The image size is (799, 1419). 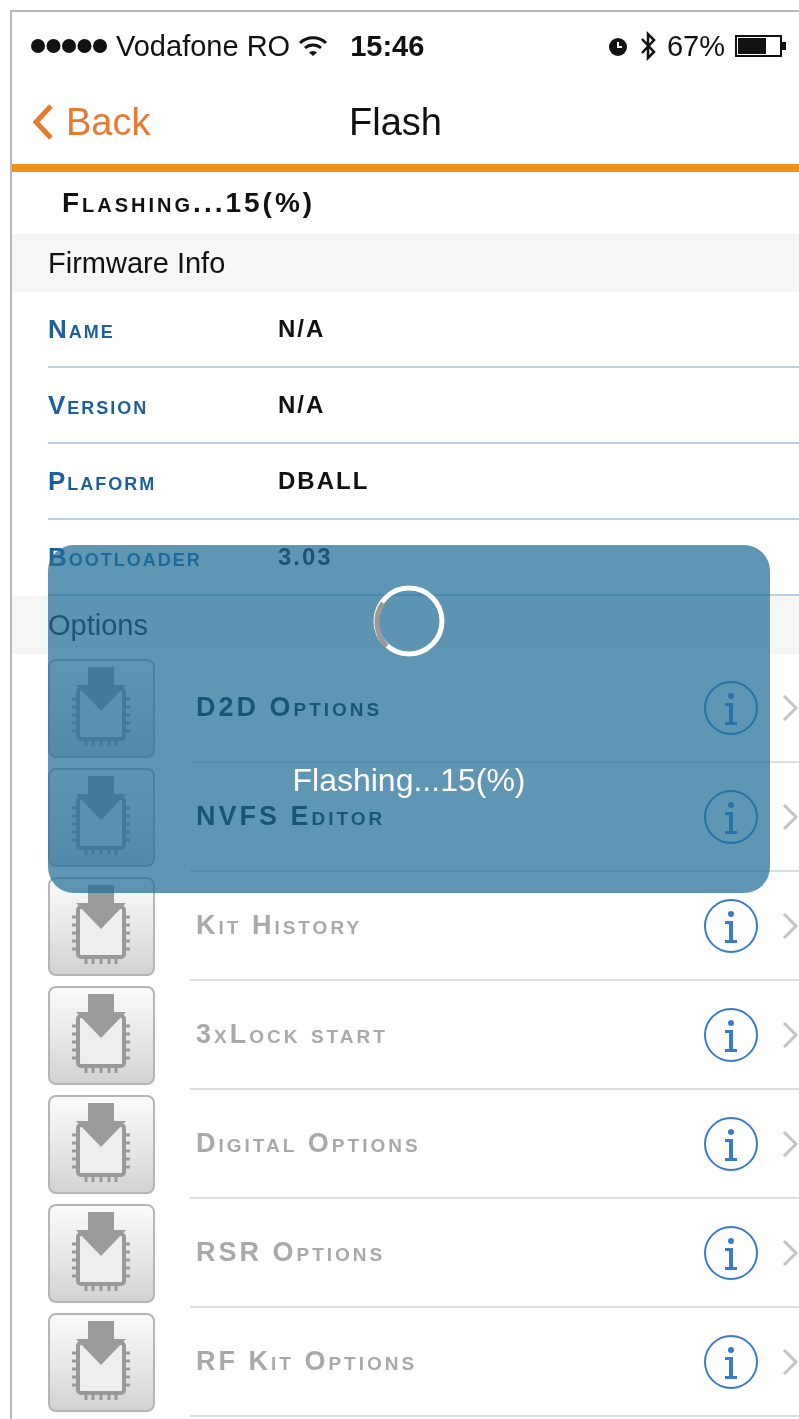 What do you see at coordinates (409, 621) in the screenshot?
I see `spinner-icon` at bounding box center [409, 621].